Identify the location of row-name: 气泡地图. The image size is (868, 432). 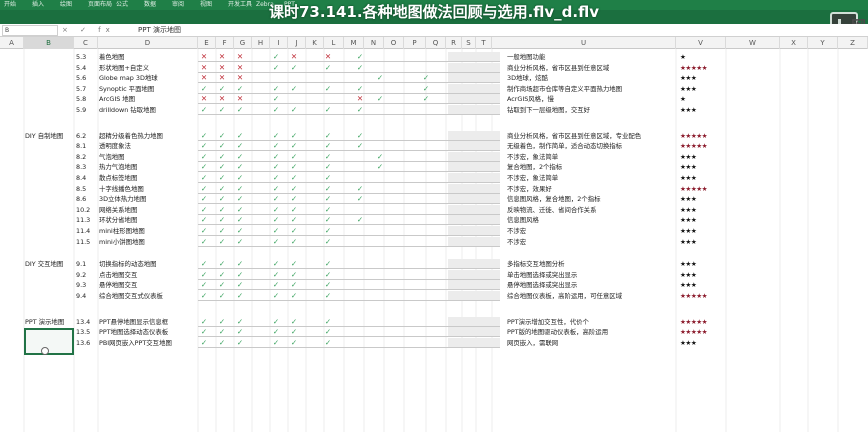
(148, 157).